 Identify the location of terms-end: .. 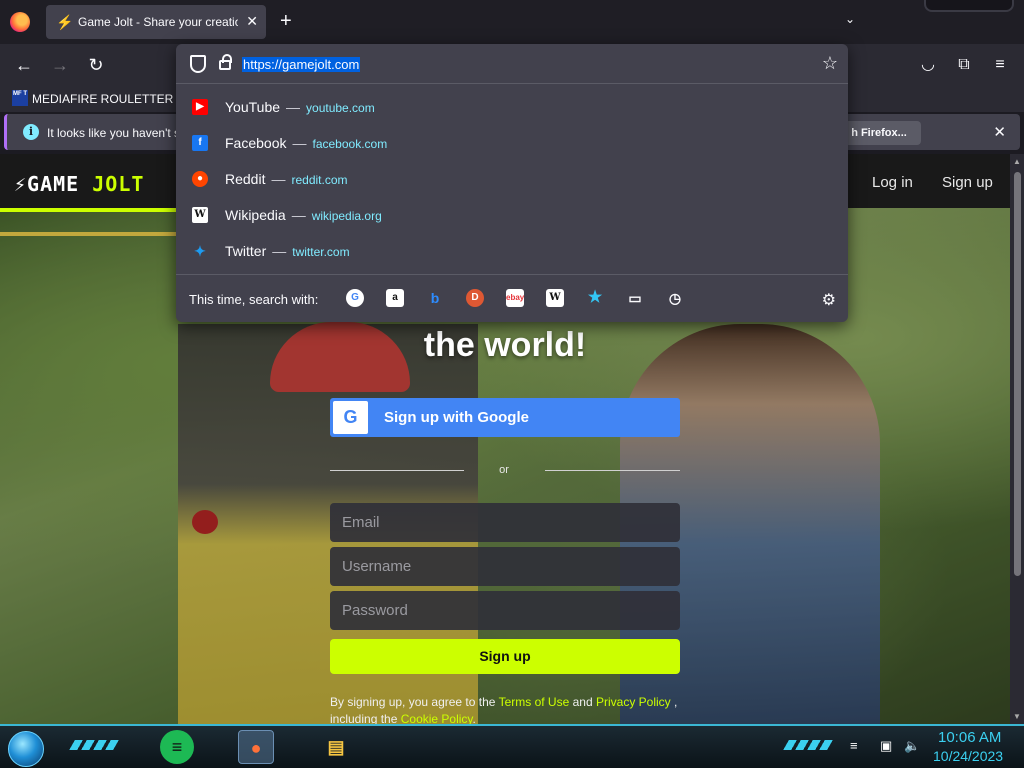
(474, 718).